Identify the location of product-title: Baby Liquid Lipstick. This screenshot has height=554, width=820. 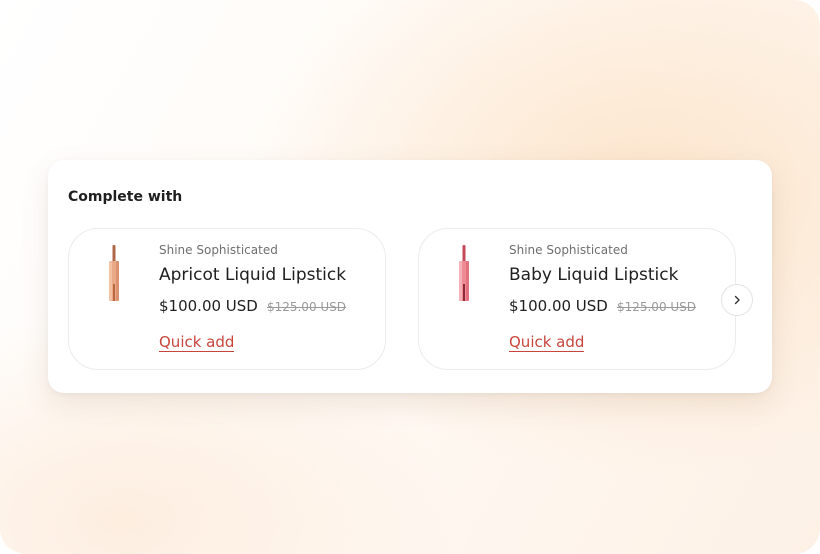
(593, 275).